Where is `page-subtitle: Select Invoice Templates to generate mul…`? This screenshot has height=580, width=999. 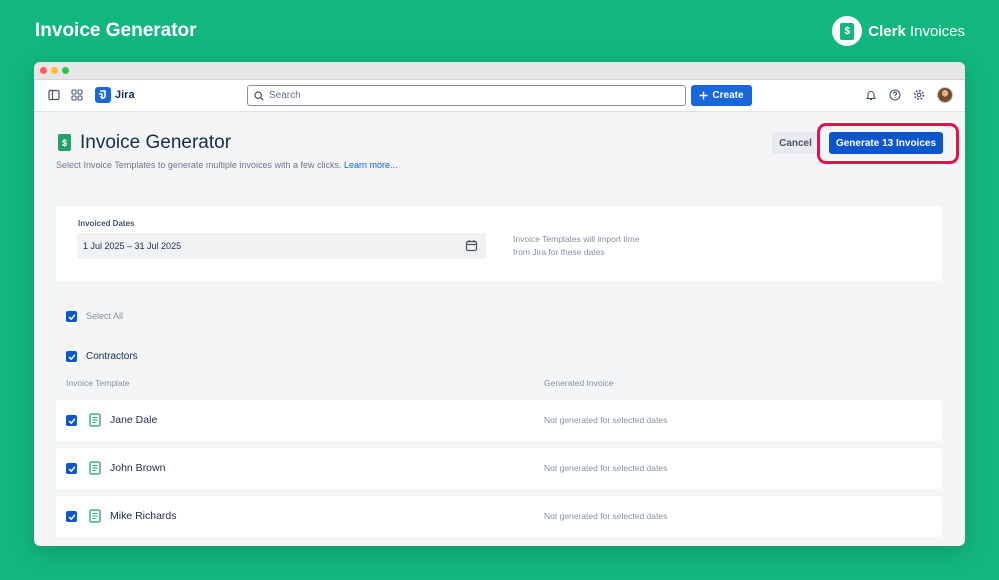
page-subtitle: Select Invoice Templates to generate mul… is located at coordinates (227, 165).